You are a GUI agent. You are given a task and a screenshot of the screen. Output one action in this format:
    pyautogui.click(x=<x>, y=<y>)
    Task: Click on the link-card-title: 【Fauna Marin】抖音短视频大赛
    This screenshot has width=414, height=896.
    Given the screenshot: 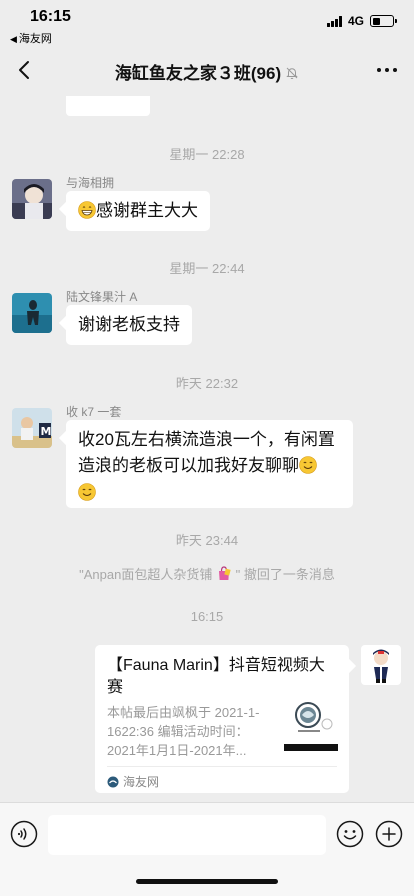 What is the action you would take?
    pyautogui.click(x=216, y=676)
    